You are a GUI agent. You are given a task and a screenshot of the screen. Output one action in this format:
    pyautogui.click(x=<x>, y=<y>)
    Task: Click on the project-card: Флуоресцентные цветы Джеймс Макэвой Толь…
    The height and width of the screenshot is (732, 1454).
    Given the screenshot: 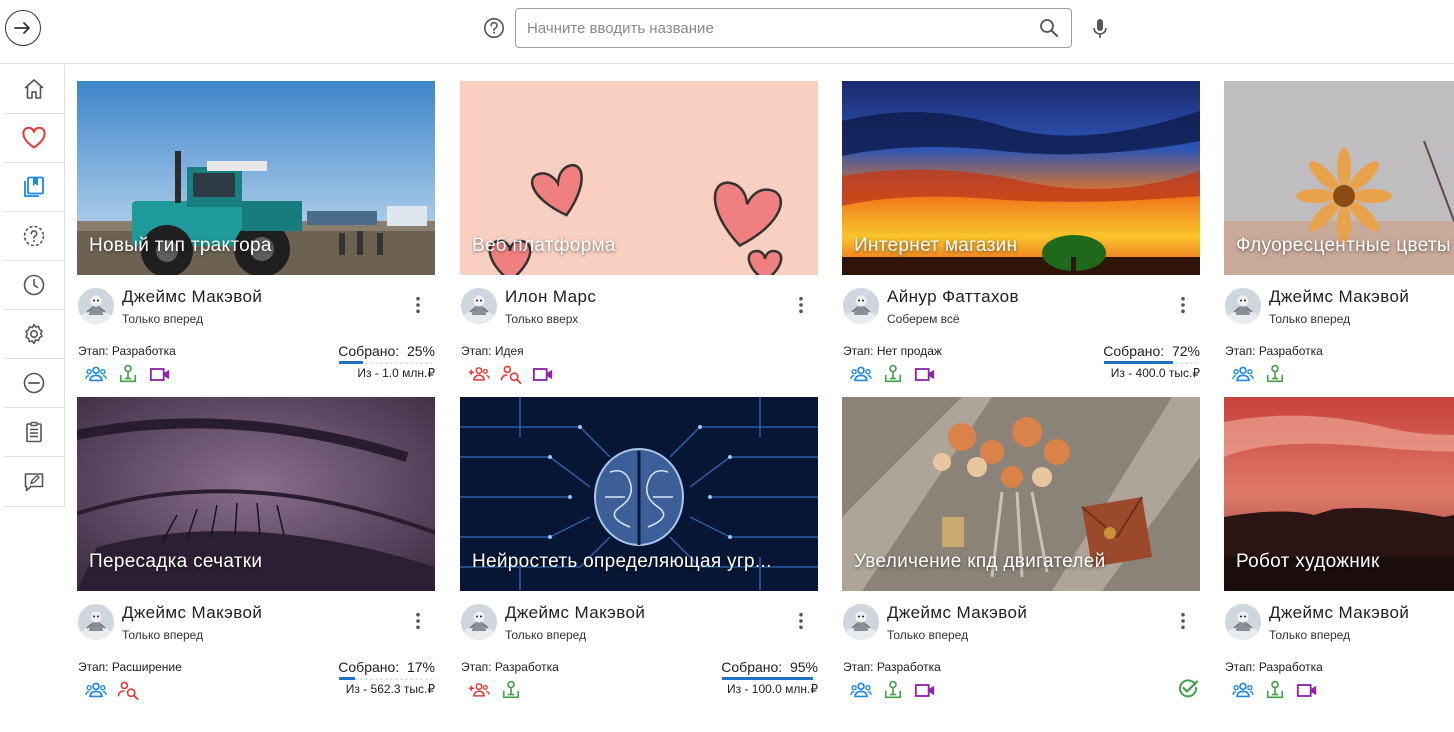 What is the action you would take?
    pyautogui.click(x=1339, y=236)
    